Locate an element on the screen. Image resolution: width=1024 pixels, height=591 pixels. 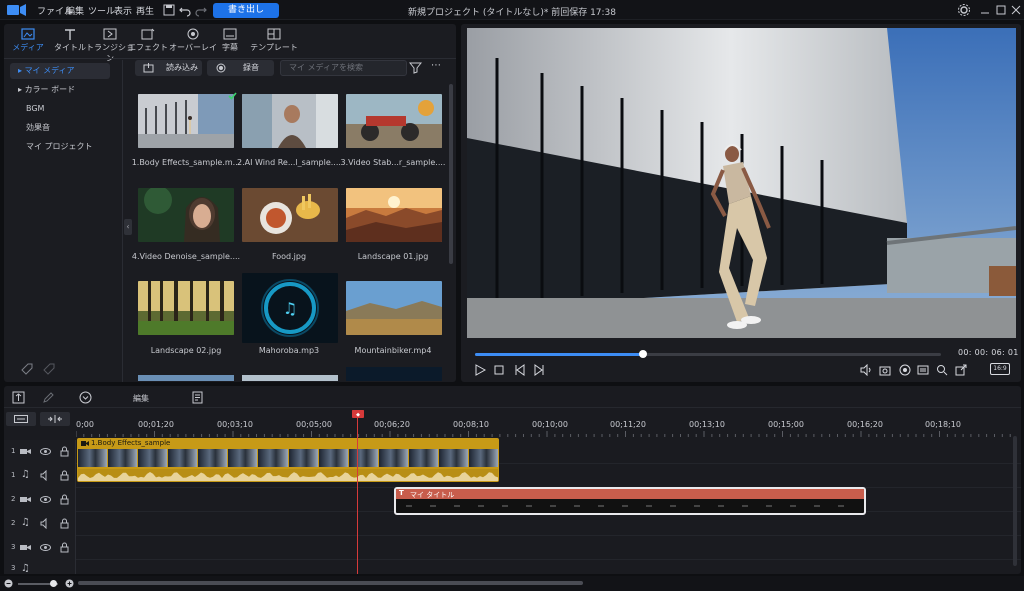
stop-icon is located at coordinates (499, 370).